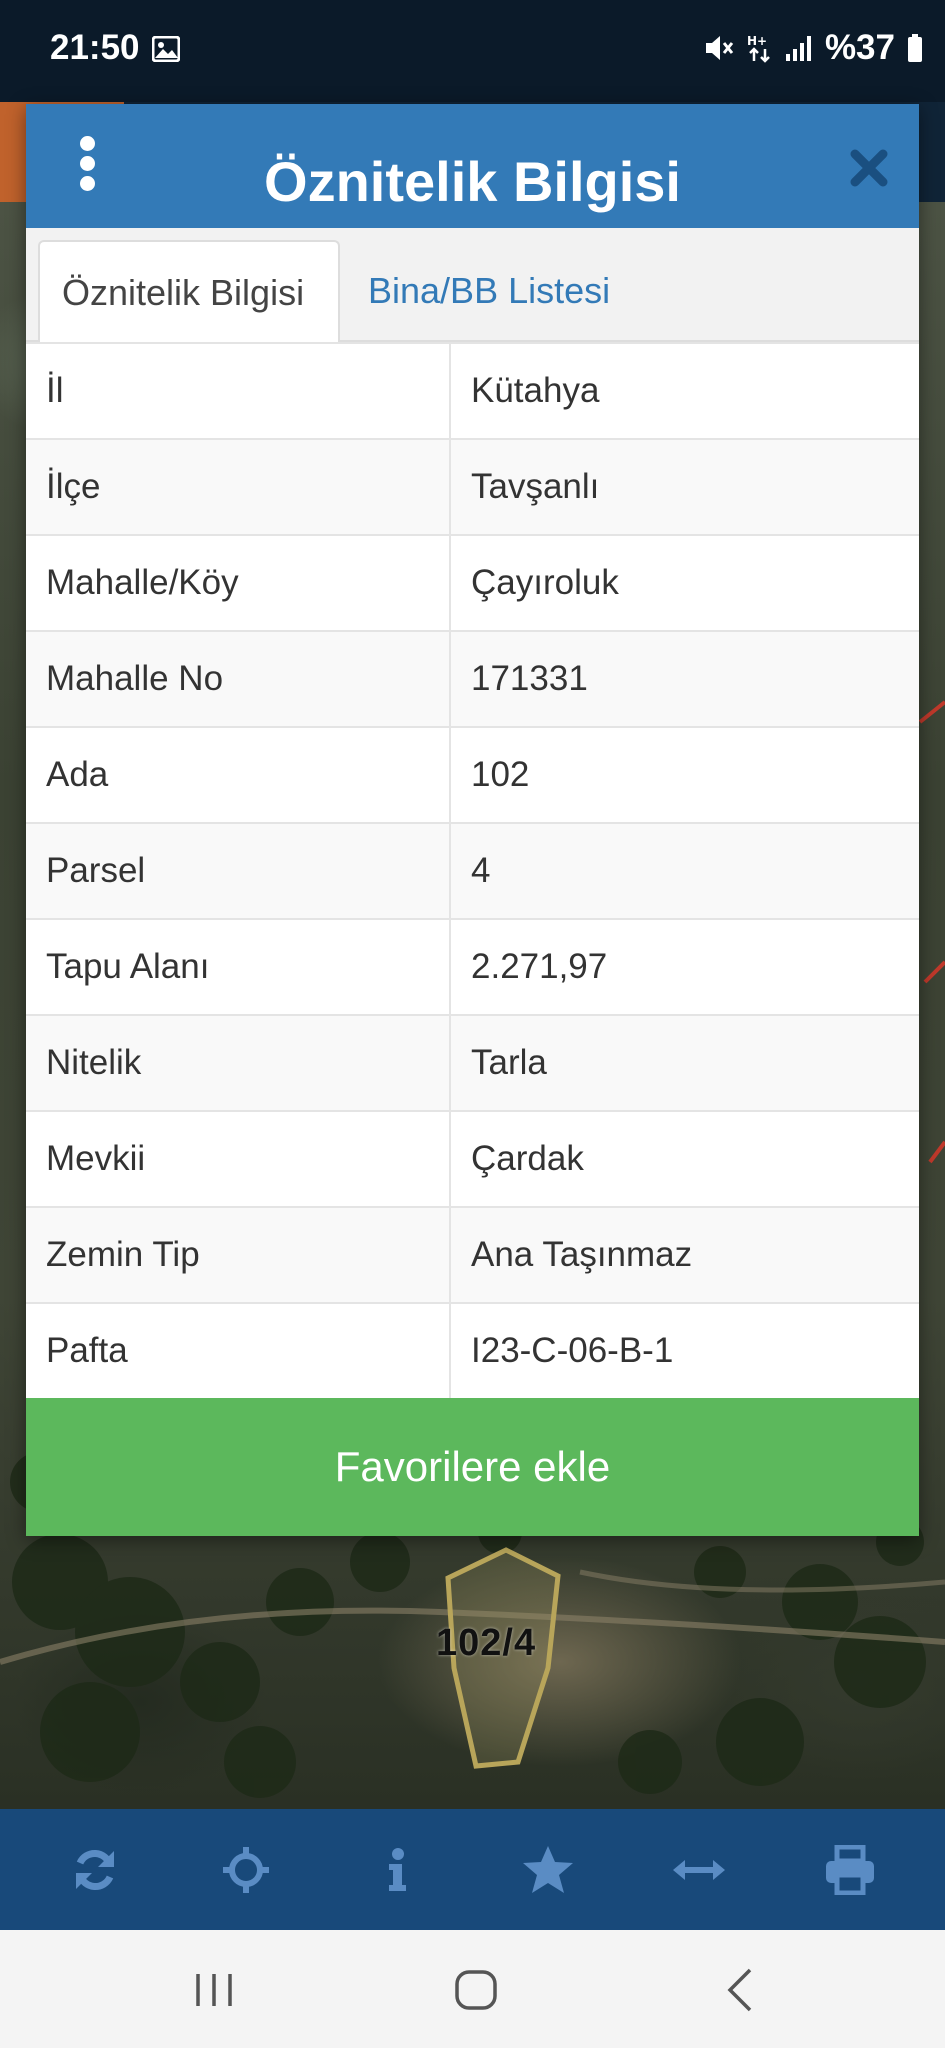 Image resolution: width=945 pixels, height=2048 pixels. I want to click on home-icon, so click(477, 1990).